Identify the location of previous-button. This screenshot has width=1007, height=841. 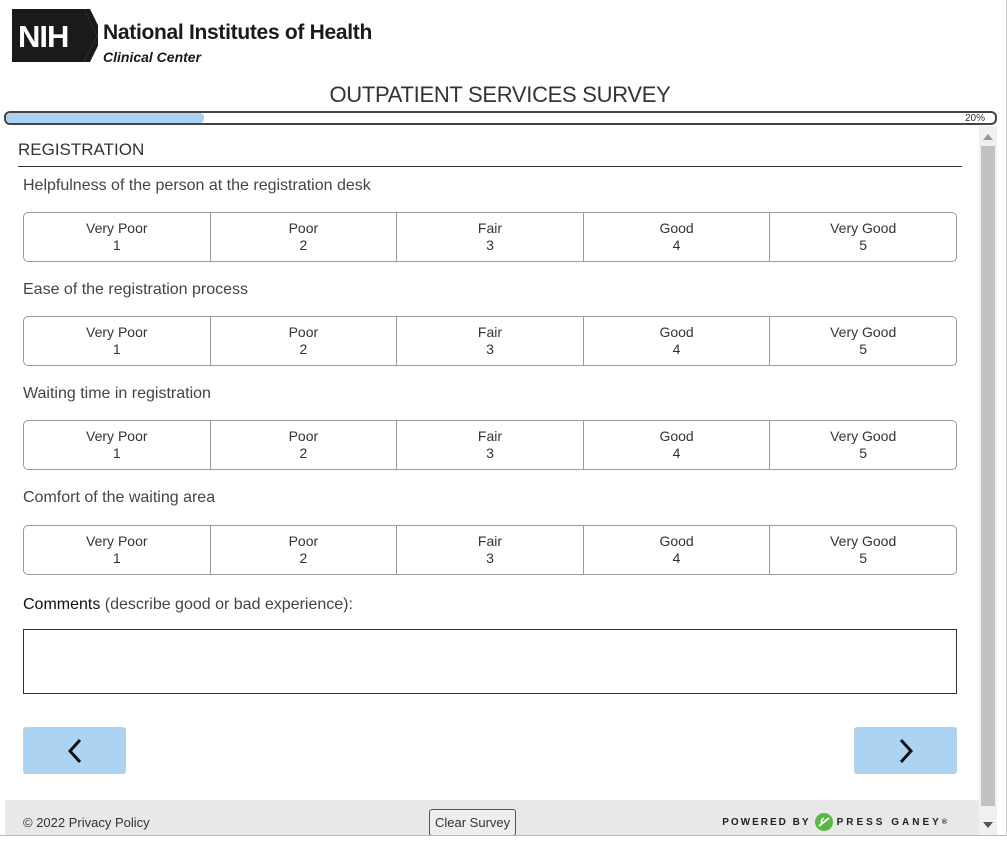
(74, 750).